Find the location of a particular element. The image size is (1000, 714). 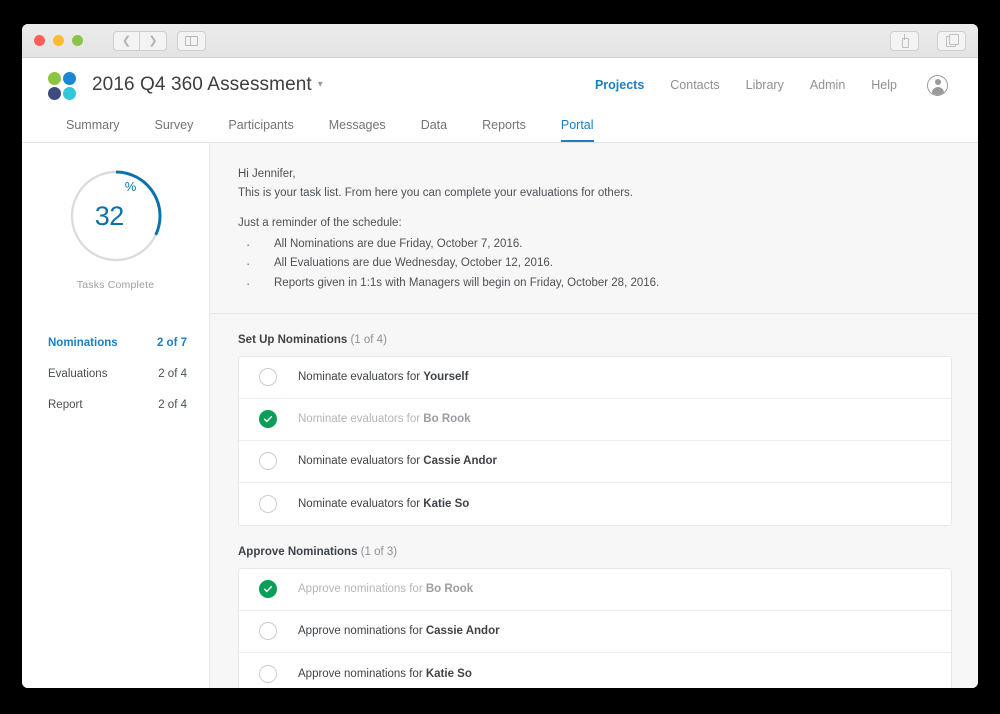

share-button is located at coordinates (904, 40).